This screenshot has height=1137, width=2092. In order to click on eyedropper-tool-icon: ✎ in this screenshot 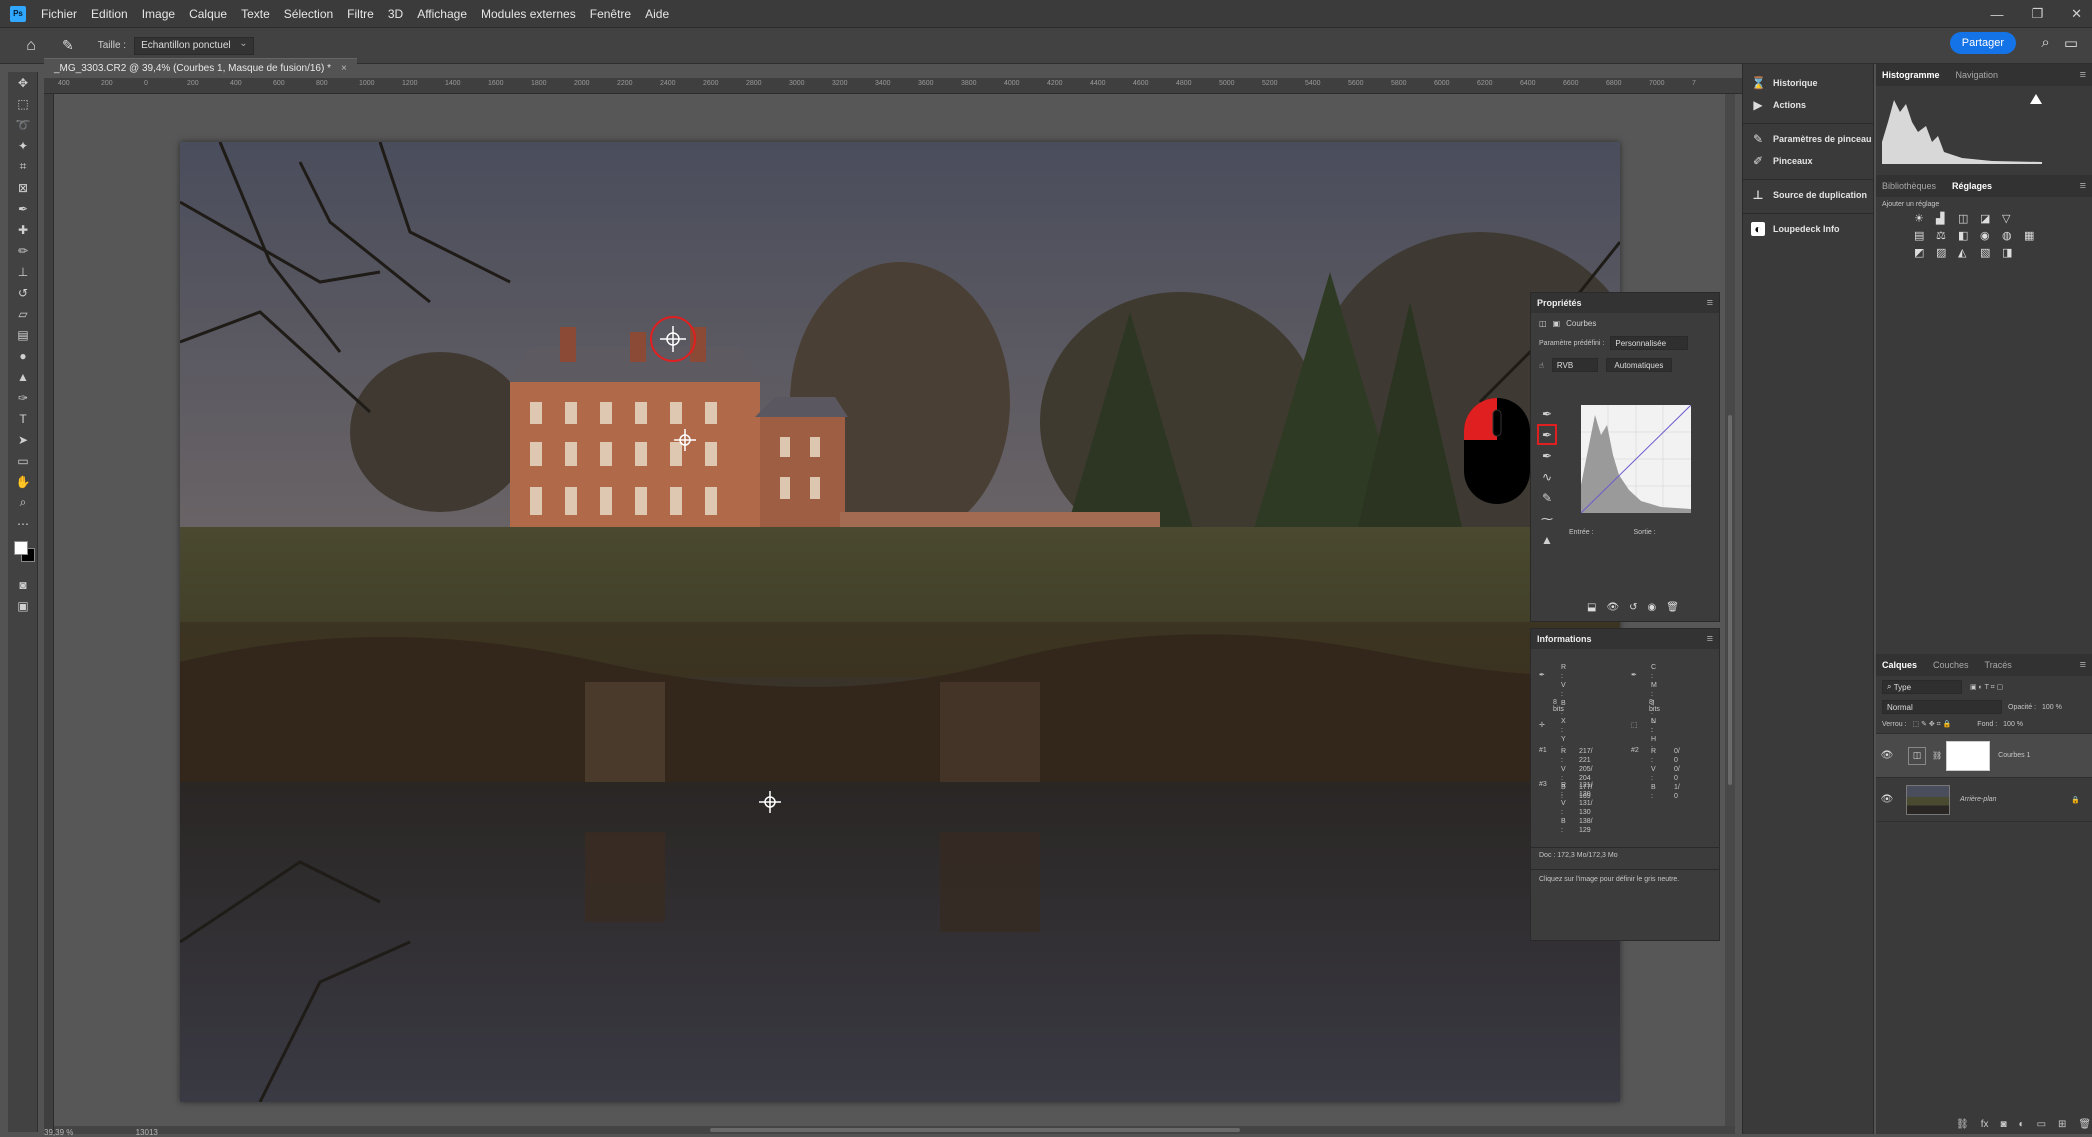, I will do `click(68, 45)`.